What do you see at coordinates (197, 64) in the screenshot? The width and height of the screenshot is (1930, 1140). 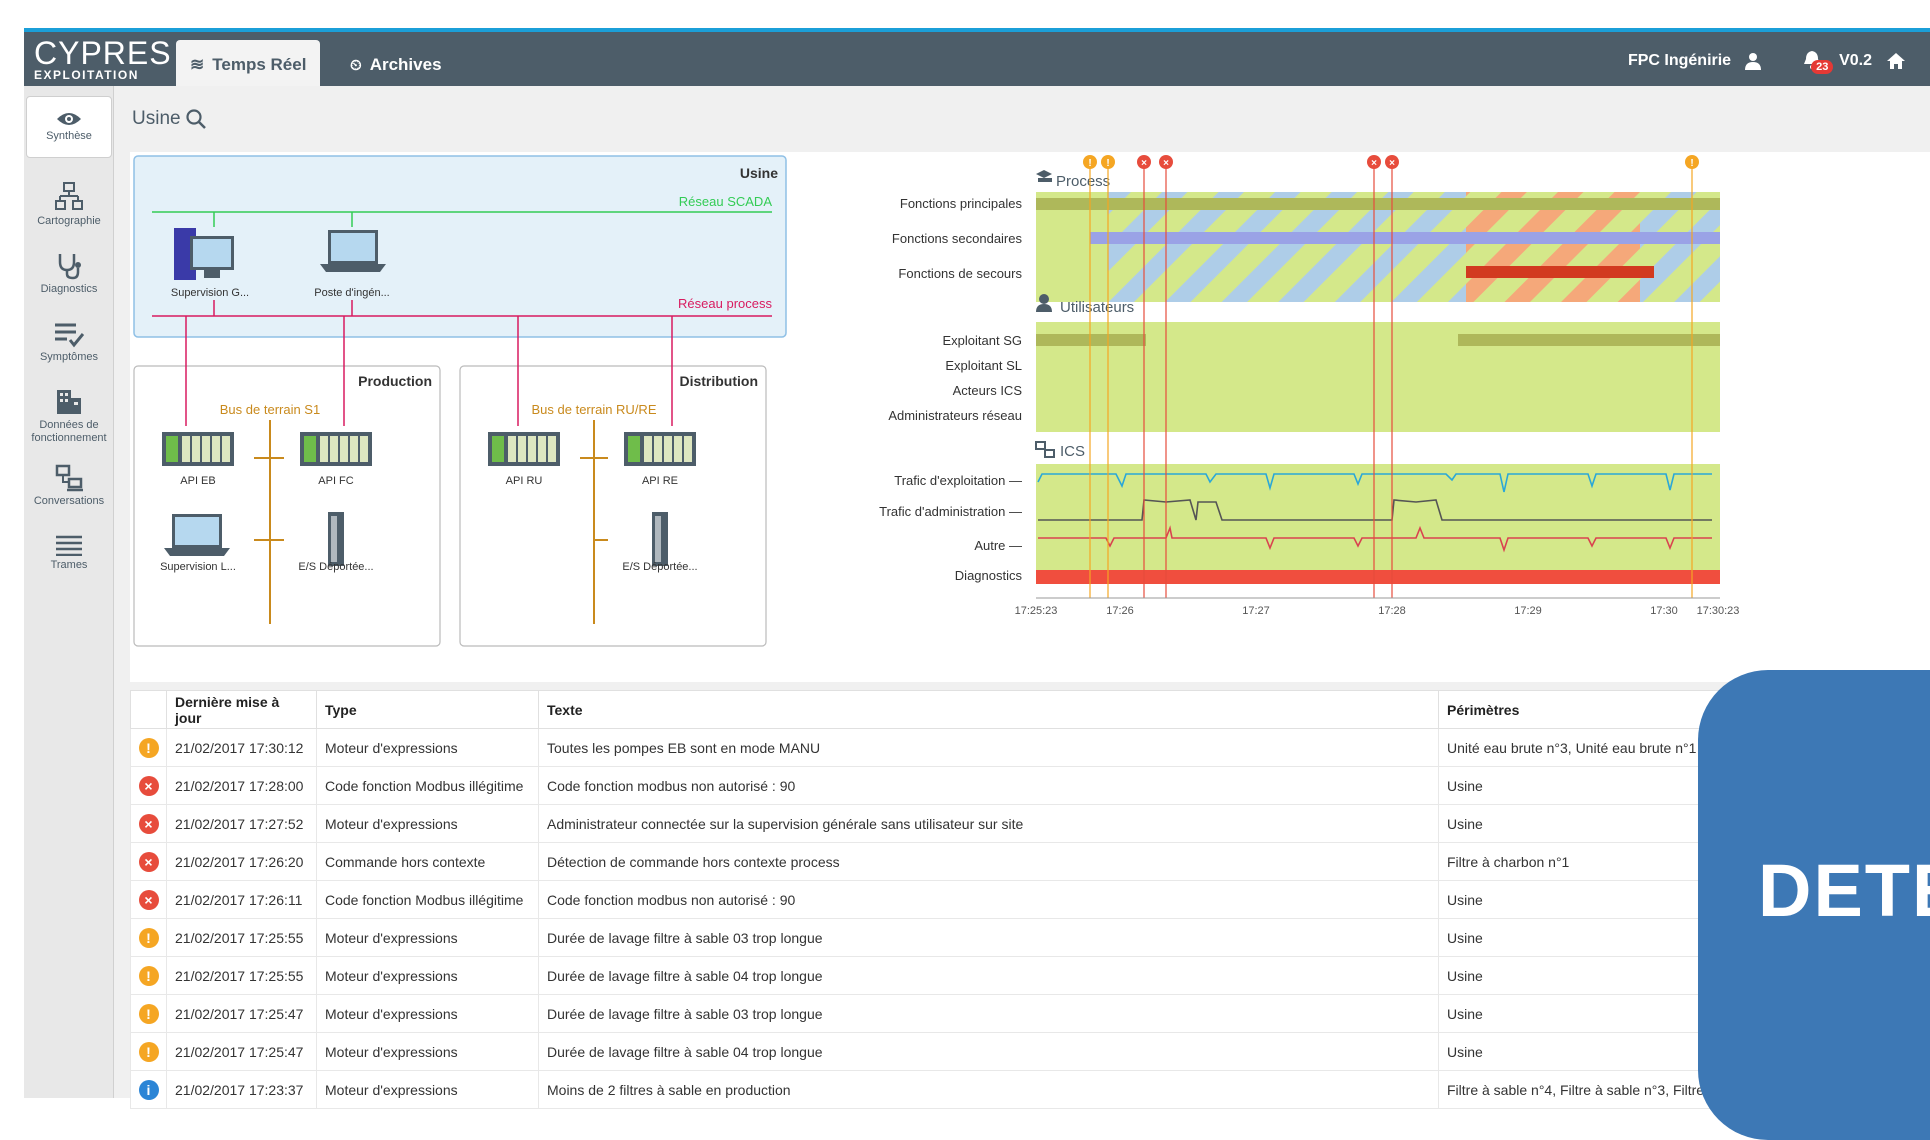 I see `waves-icon: ≋` at bounding box center [197, 64].